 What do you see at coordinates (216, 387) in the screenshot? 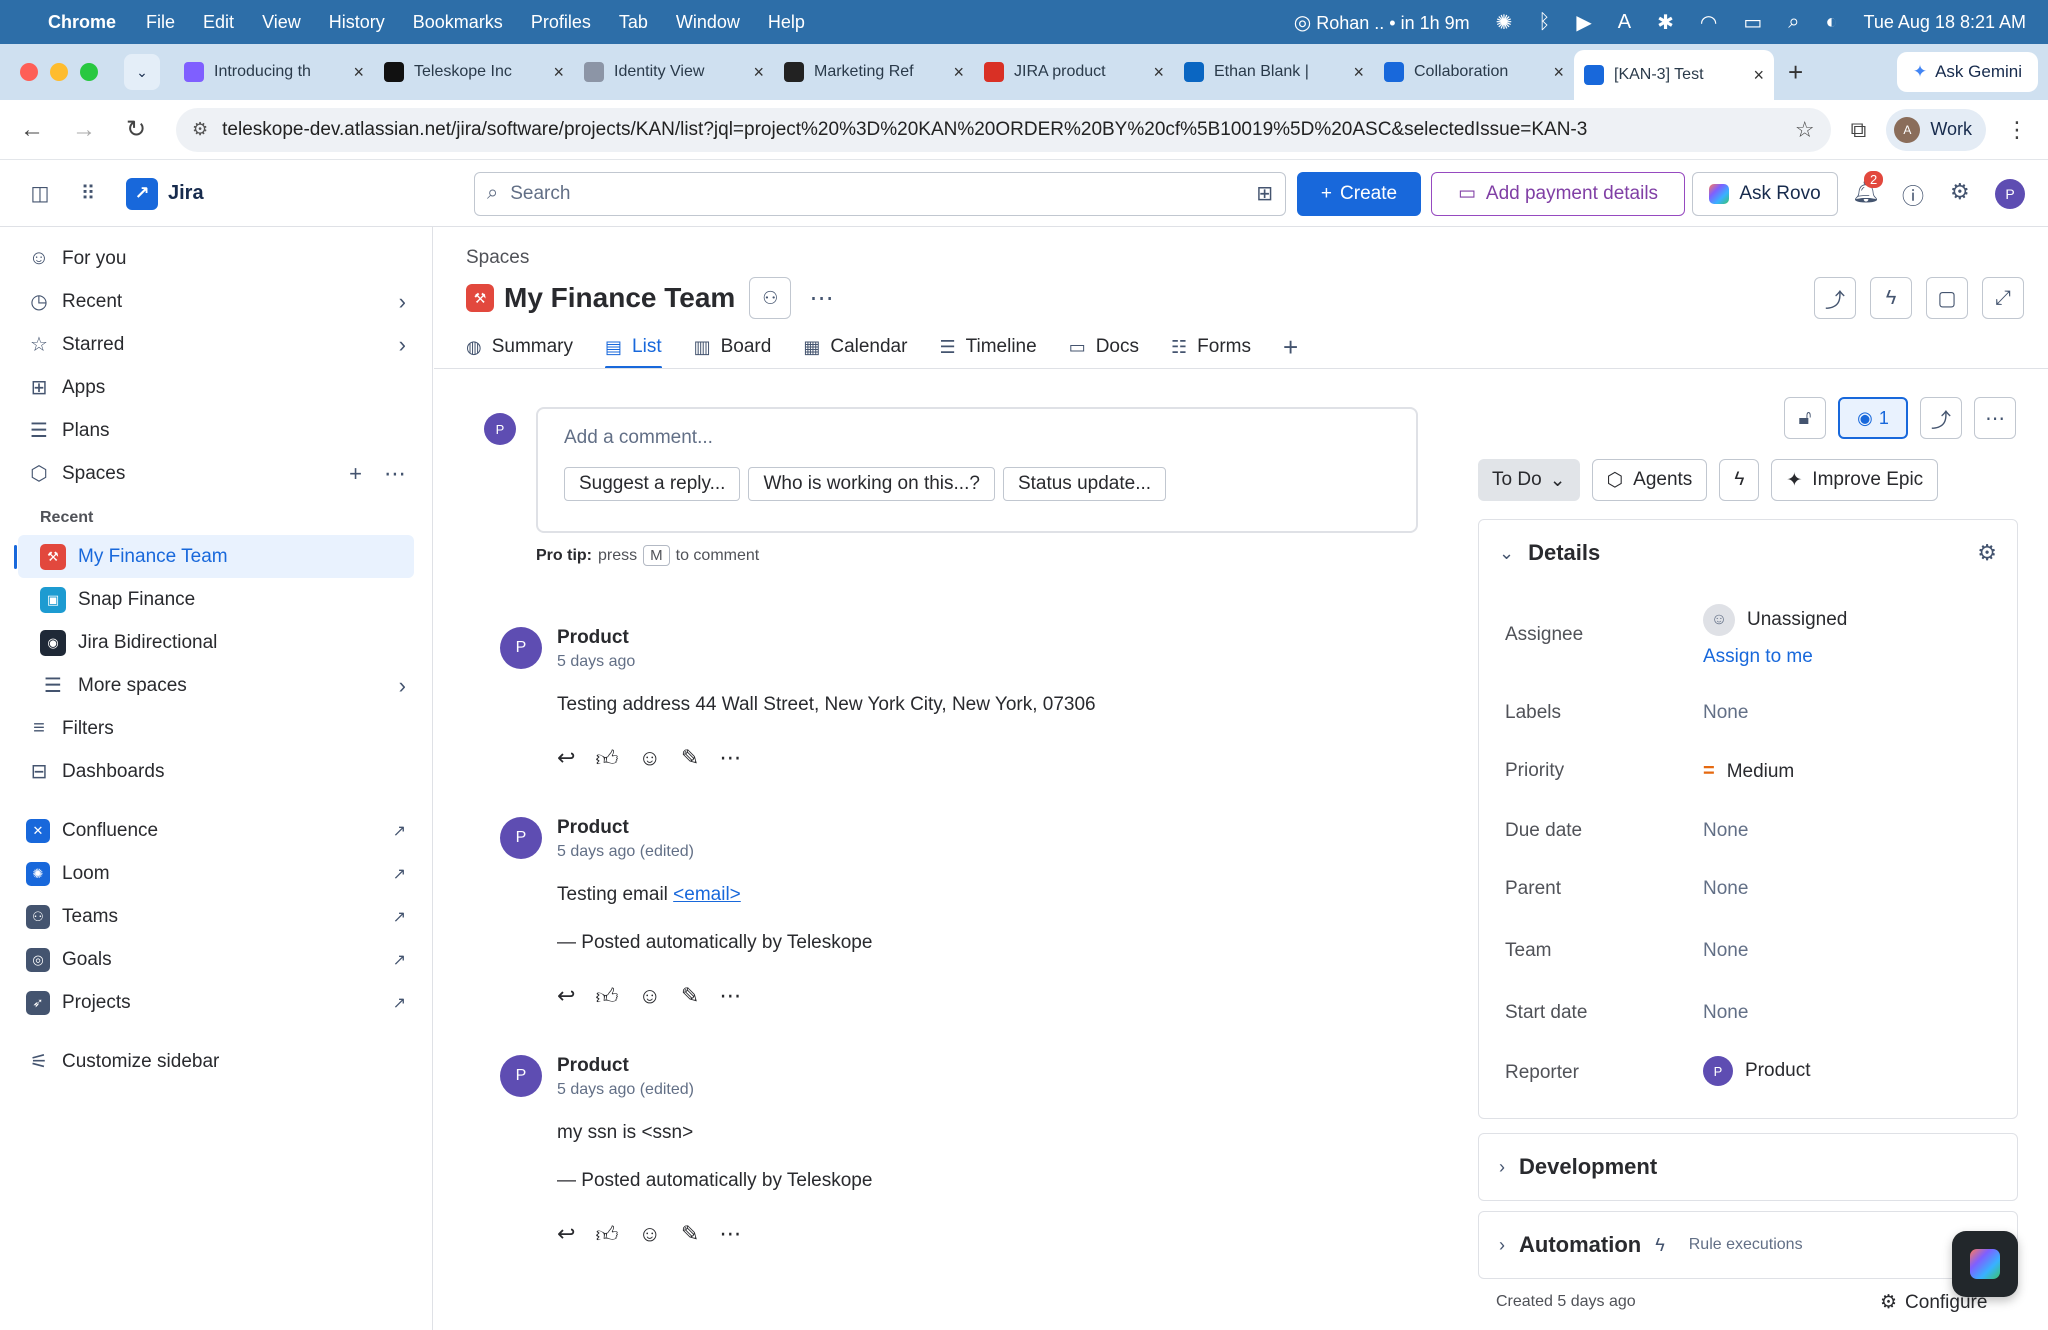
I see `sidebar-item-apps: ⊞ Apps` at bounding box center [216, 387].